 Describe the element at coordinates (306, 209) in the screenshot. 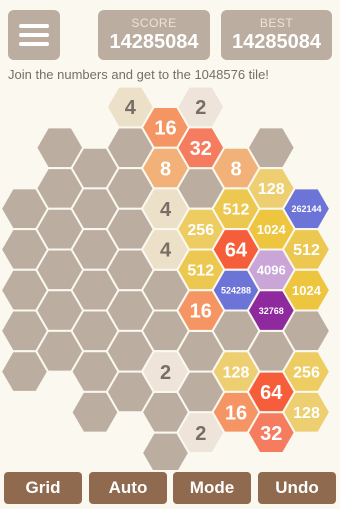

I see `tile-value: 262144` at that location.